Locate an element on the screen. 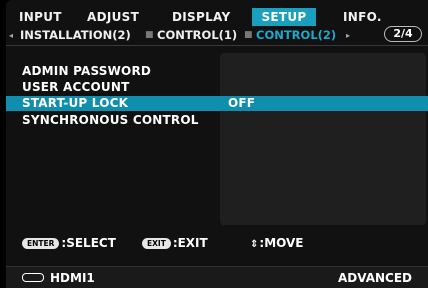 Image resolution: width=428 pixels, height=288 pixels. menu-item-label: ADMIN PASSWORD is located at coordinates (87, 71).